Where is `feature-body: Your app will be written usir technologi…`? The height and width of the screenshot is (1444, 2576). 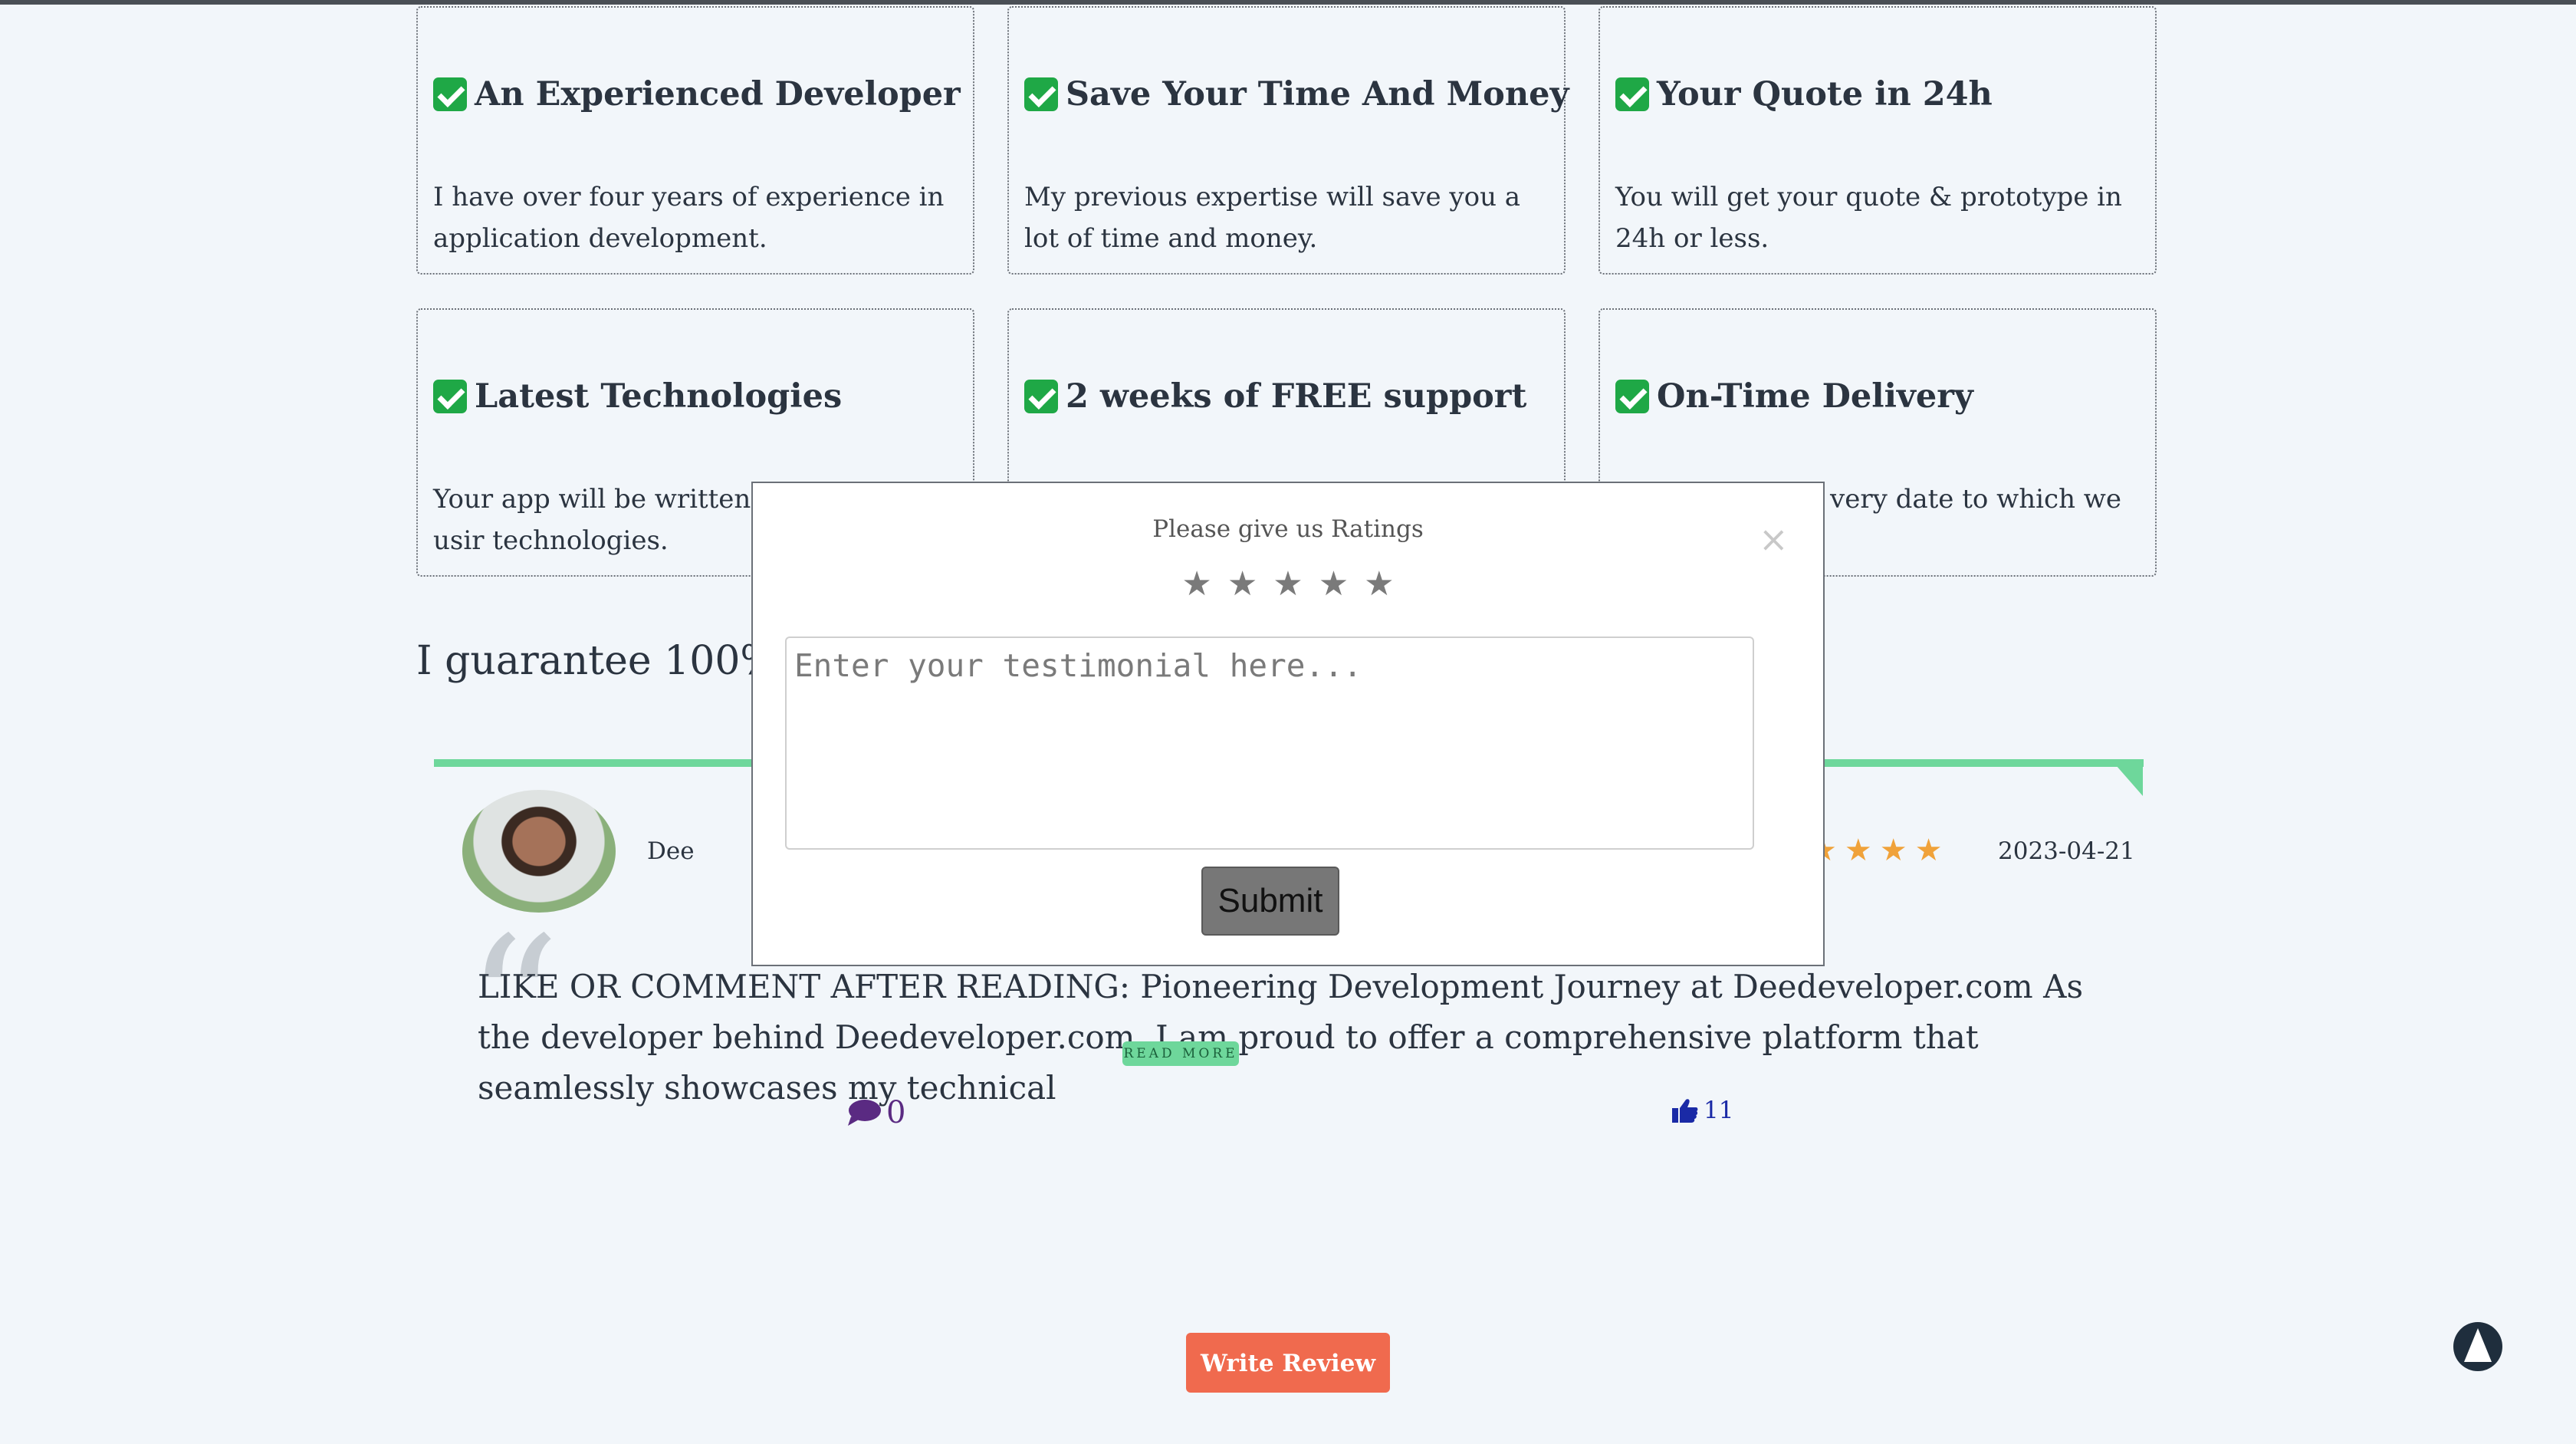 feature-body: Your app will be written usir technologi… is located at coordinates (592, 520).